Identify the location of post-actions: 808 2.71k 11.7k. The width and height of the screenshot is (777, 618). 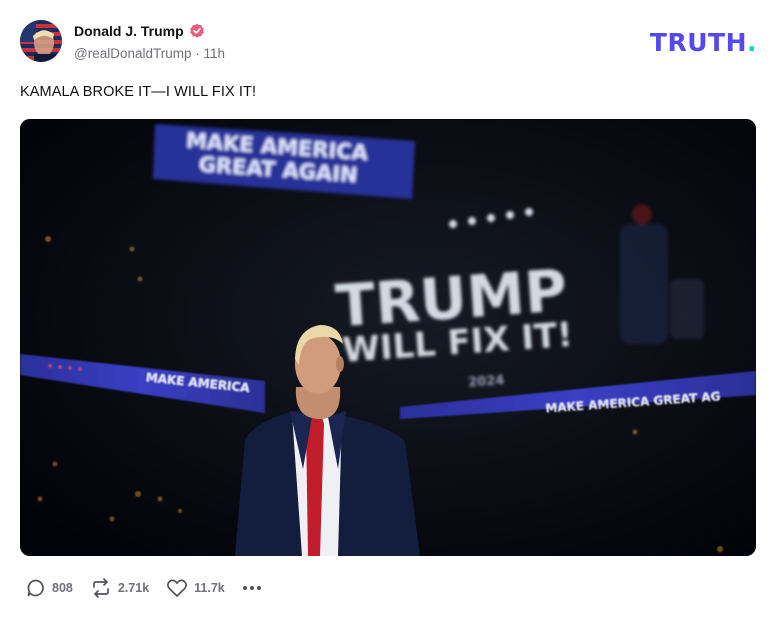
(143, 588).